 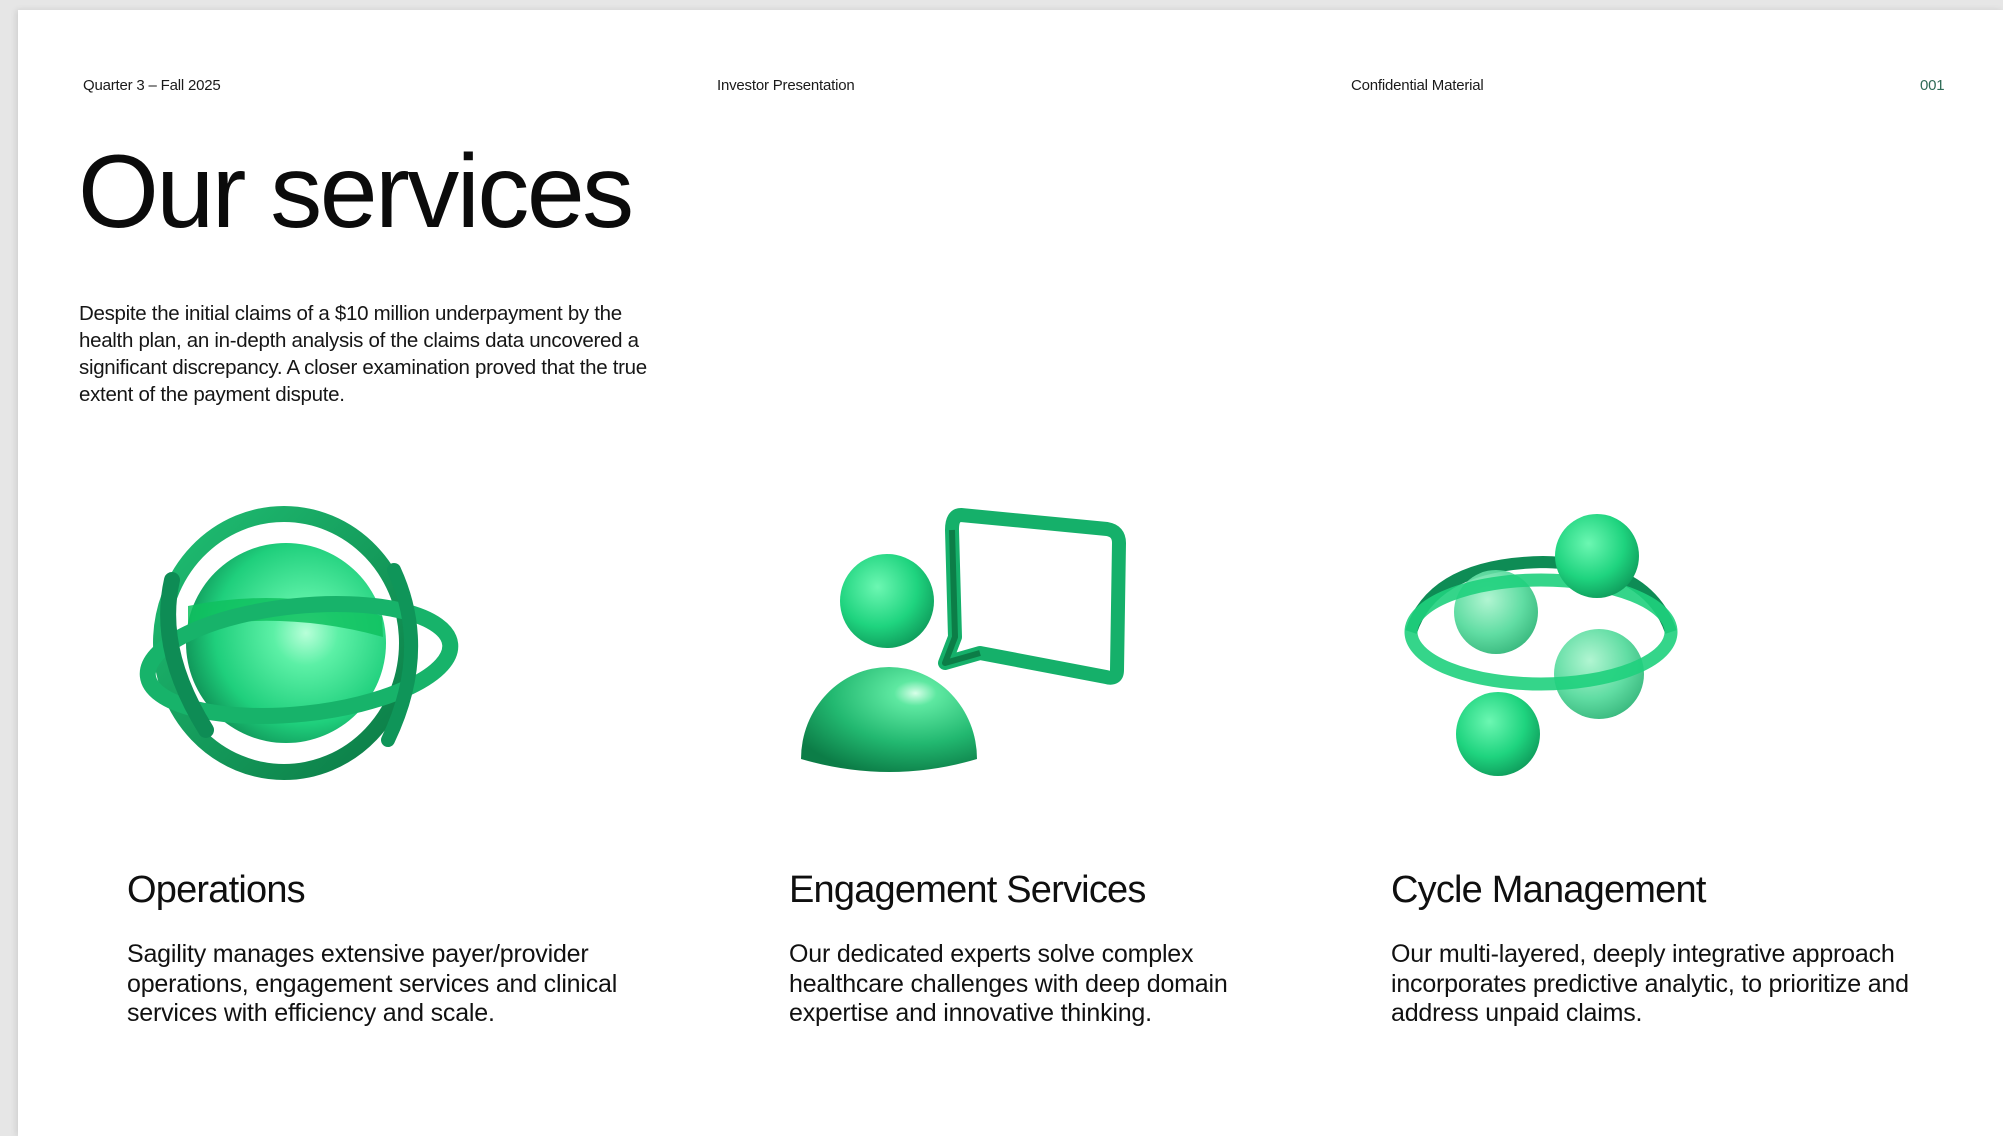 I want to click on page-title: Our services, so click(x=356, y=192).